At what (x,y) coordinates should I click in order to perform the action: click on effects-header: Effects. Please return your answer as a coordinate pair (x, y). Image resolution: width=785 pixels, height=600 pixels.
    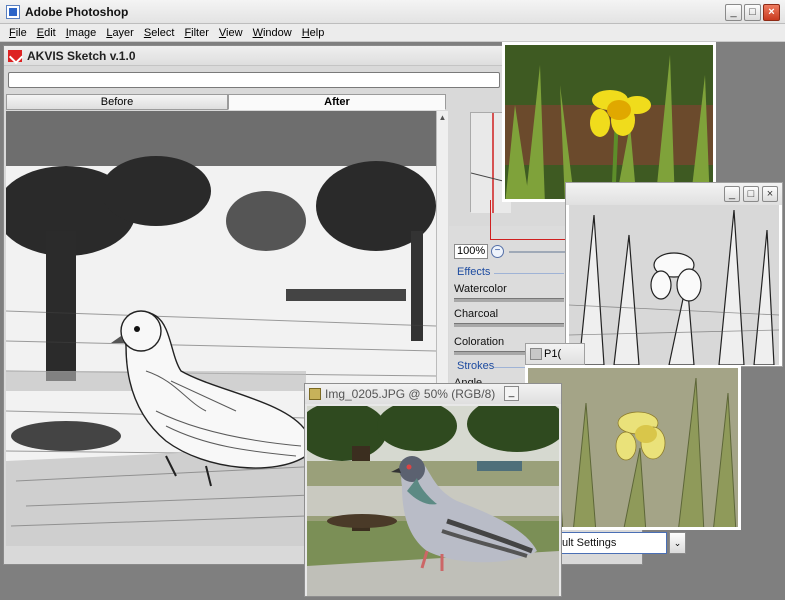
    Looking at the image, I should click on (510, 273).